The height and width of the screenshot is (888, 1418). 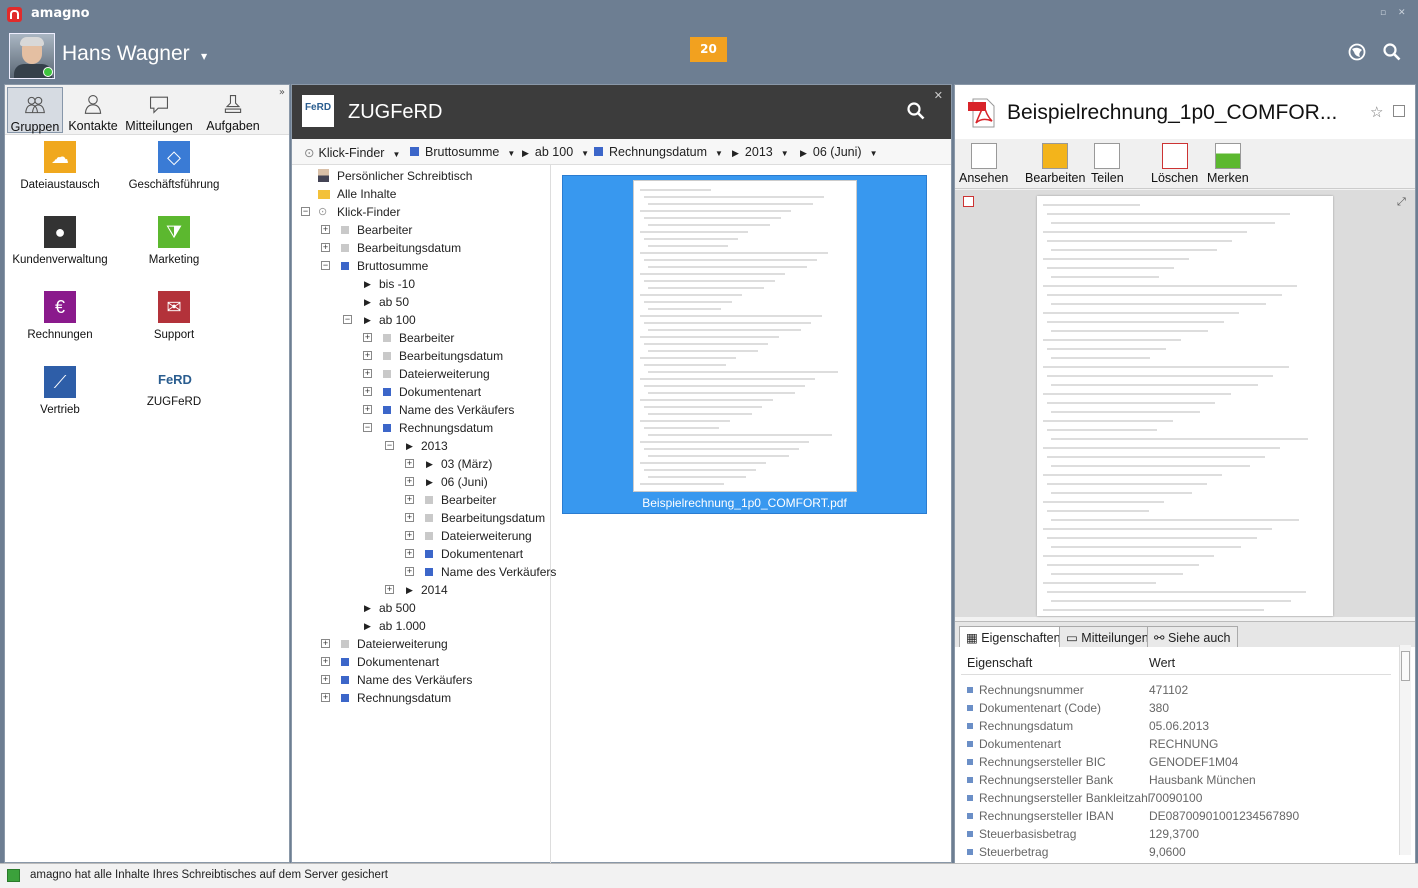 I want to click on tree-item: + ▶ 06 (Juni), so click(x=421, y=482).